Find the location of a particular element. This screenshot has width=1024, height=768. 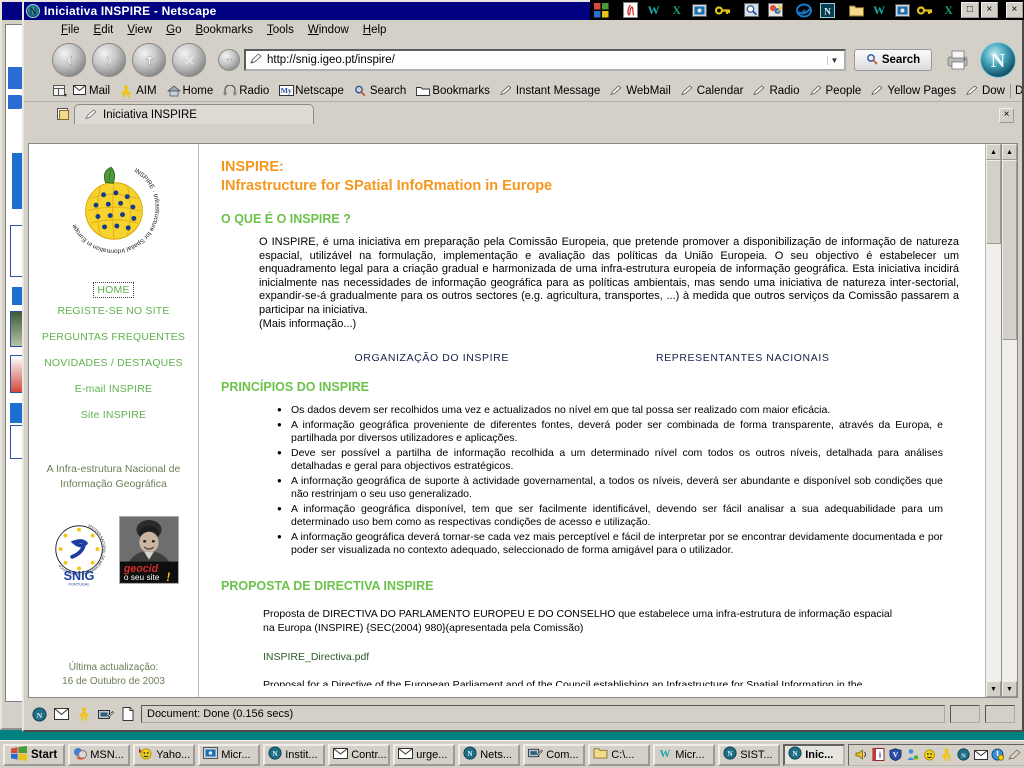

sidebar-item-registe-se: REGISTE-SE NO SITE is located at coordinates (113, 311).